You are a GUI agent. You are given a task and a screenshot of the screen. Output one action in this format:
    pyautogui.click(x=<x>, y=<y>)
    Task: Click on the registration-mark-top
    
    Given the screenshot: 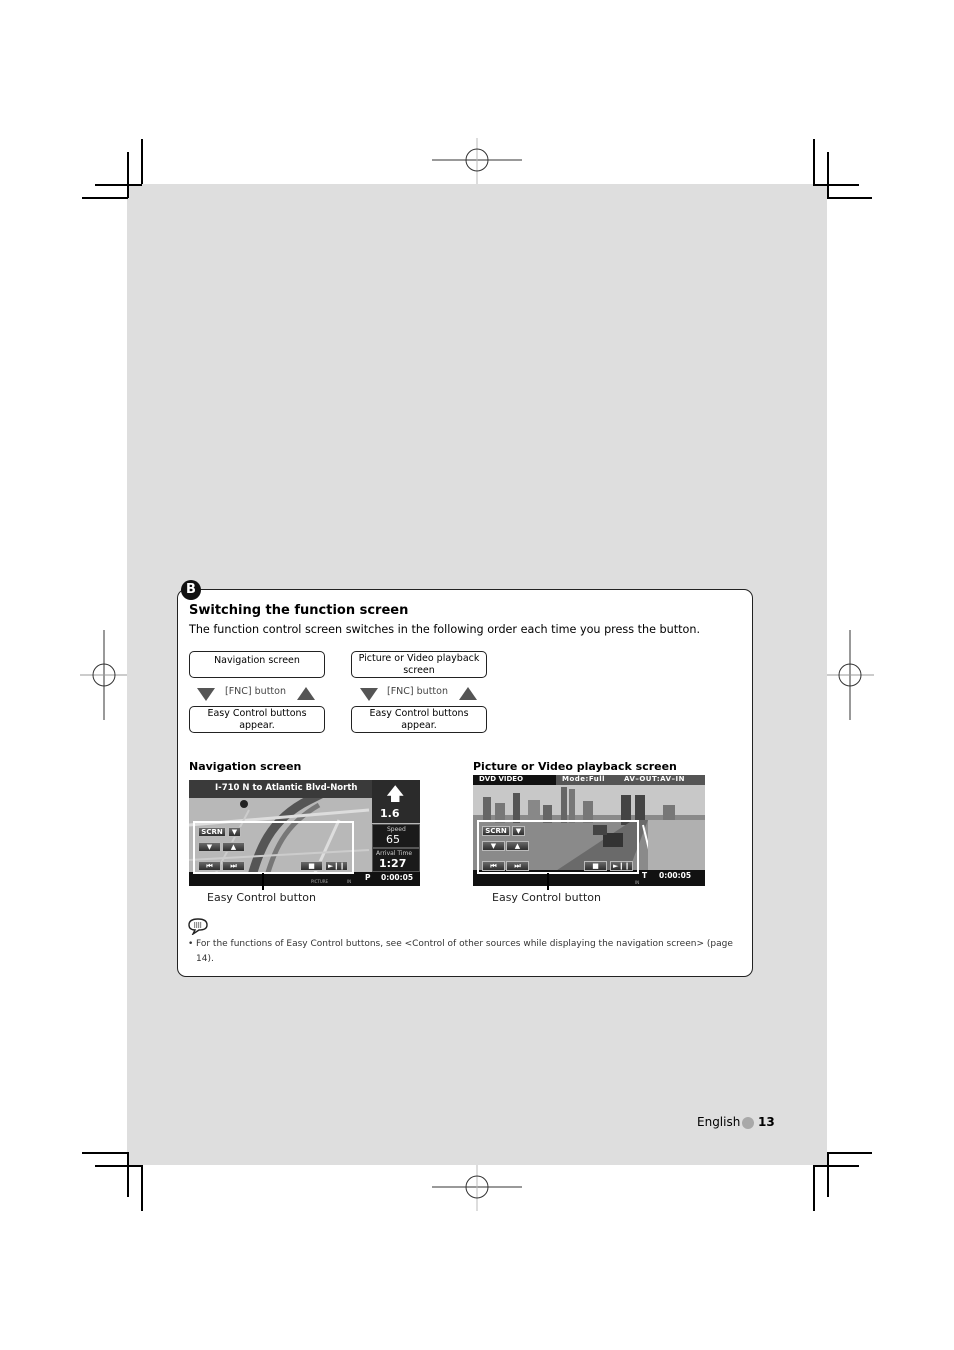 What is the action you would take?
    pyautogui.click(x=477, y=161)
    